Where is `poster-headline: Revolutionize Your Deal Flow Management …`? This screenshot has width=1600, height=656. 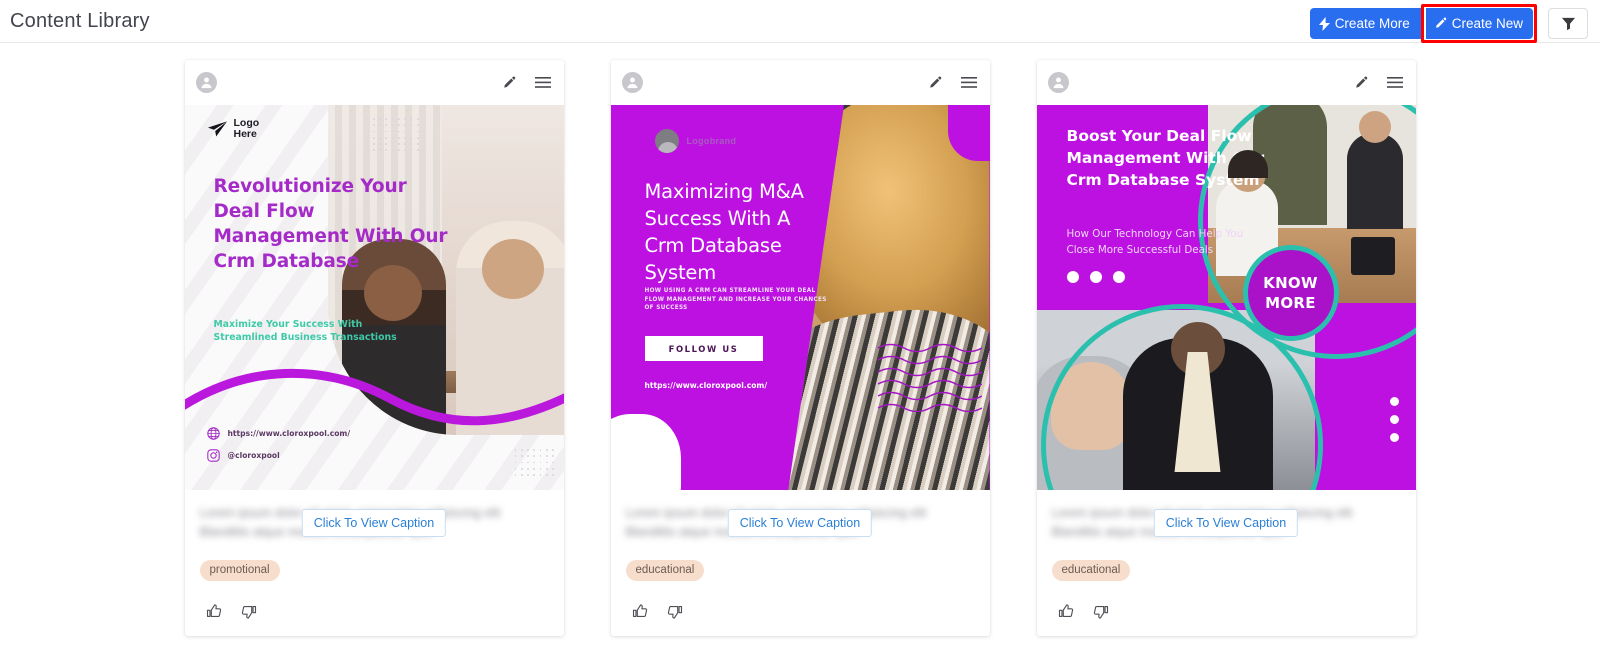
poster-headline: Revolutionize Your Deal Flow Management … is located at coordinates (330, 224).